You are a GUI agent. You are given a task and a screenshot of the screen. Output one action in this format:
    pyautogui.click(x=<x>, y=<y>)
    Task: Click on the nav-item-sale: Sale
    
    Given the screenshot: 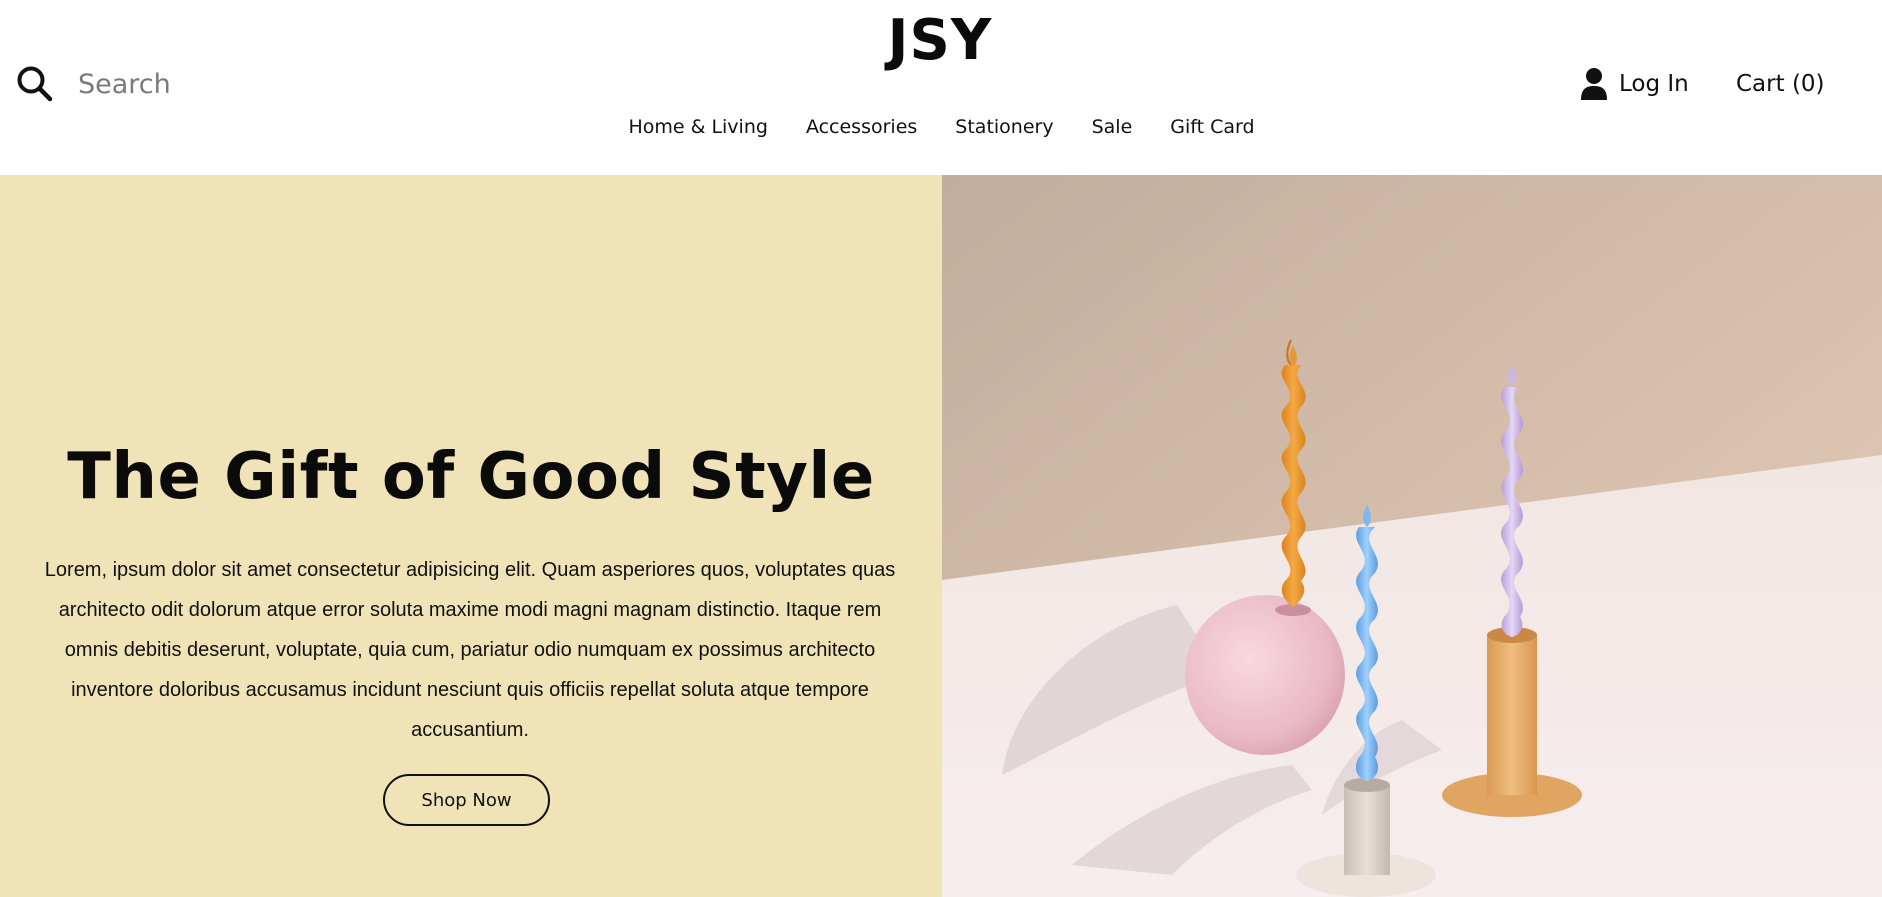 What is the action you would take?
    pyautogui.click(x=1112, y=127)
    